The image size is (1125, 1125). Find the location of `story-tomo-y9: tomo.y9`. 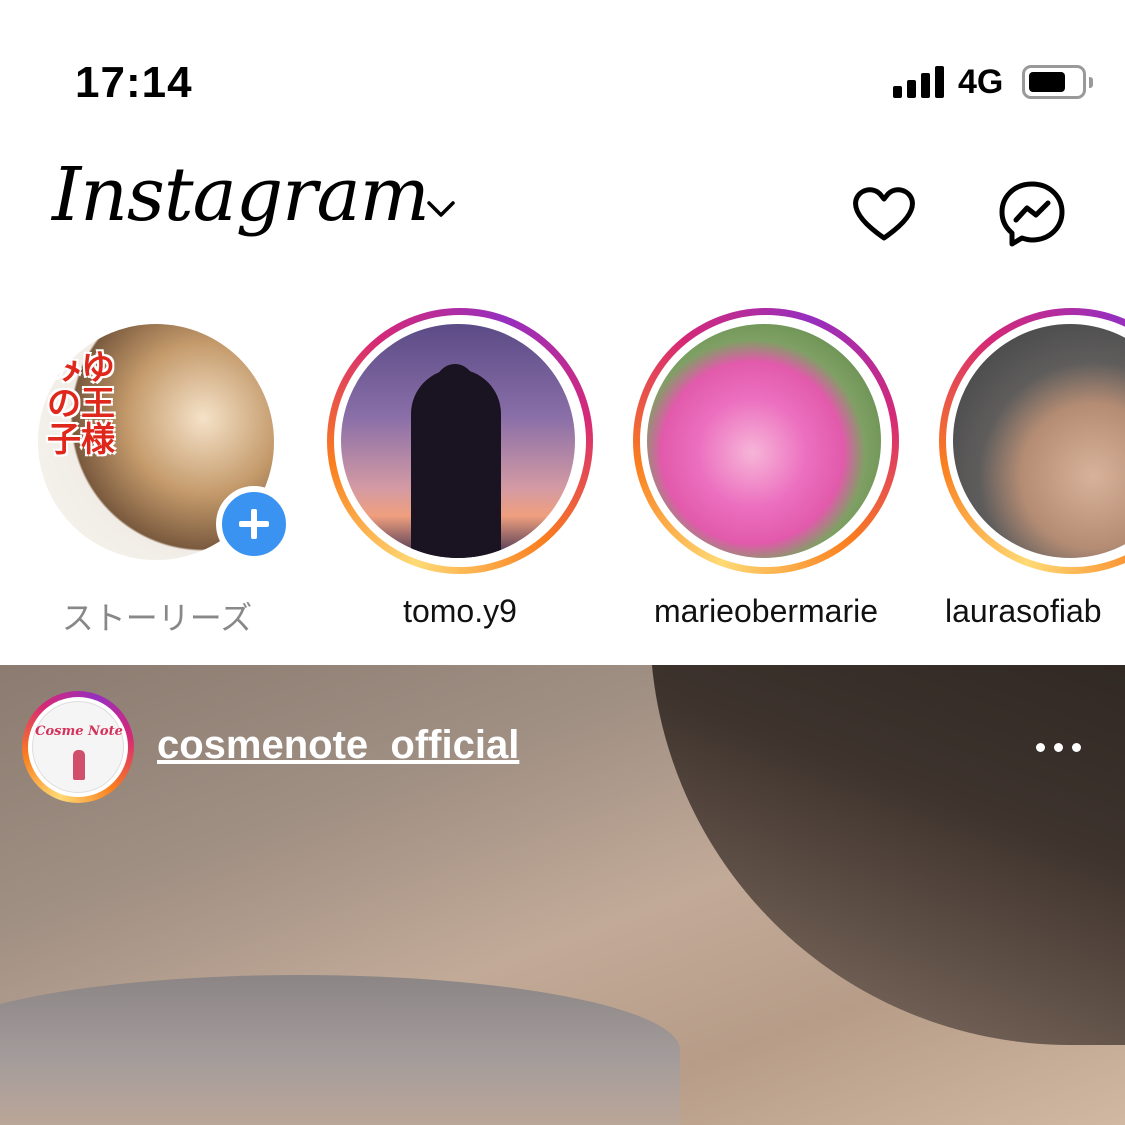

story-tomo-y9: tomo.y9 is located at coordinates (460, 473).